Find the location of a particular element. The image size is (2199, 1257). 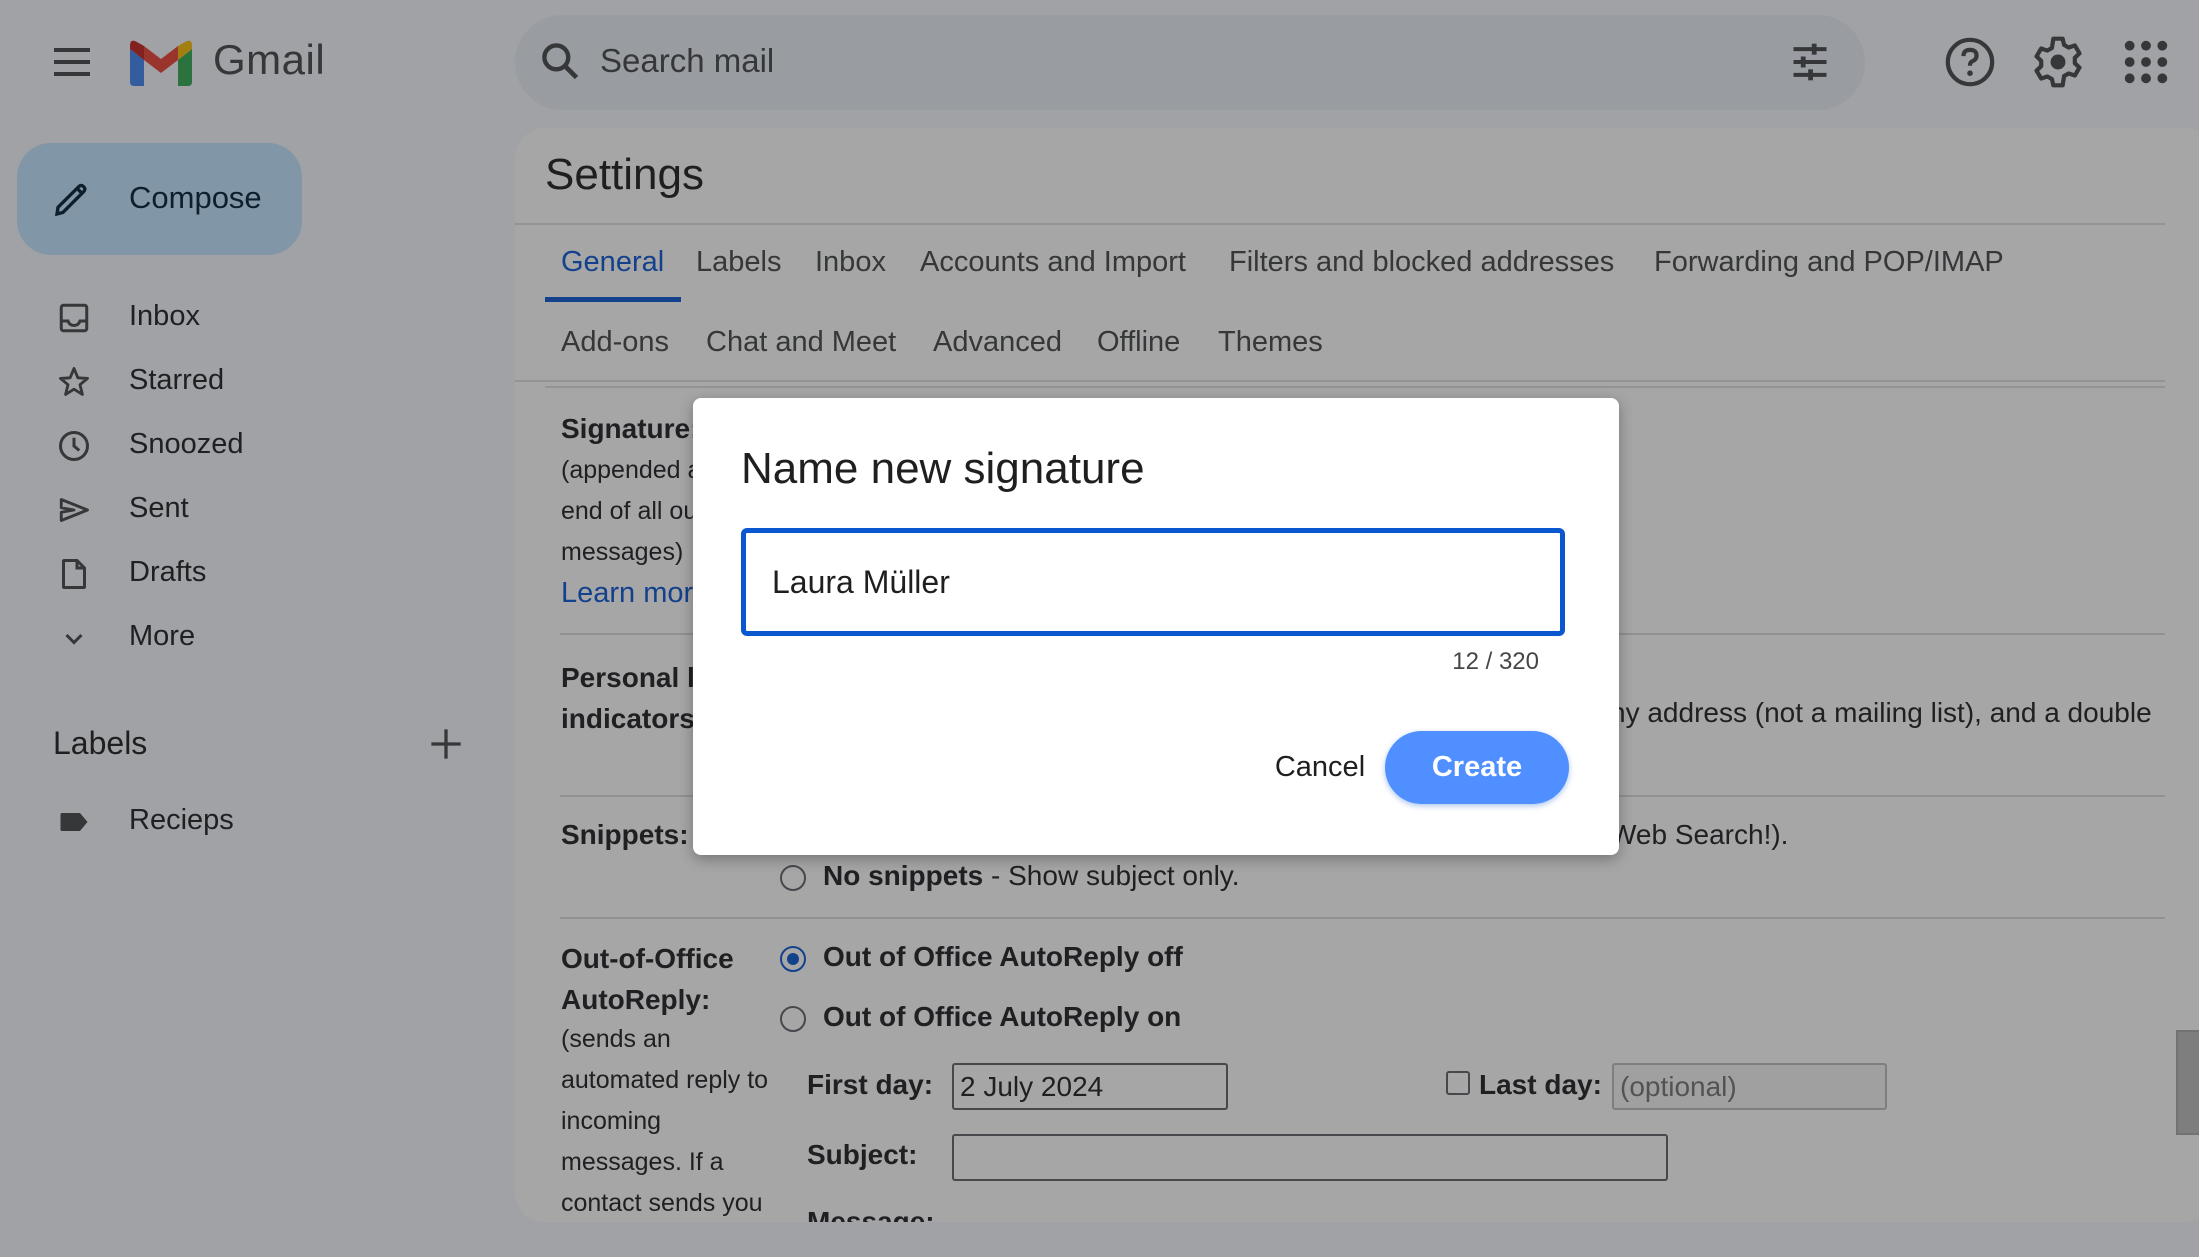

create-button: Create is located at coordinates (1477, 767).